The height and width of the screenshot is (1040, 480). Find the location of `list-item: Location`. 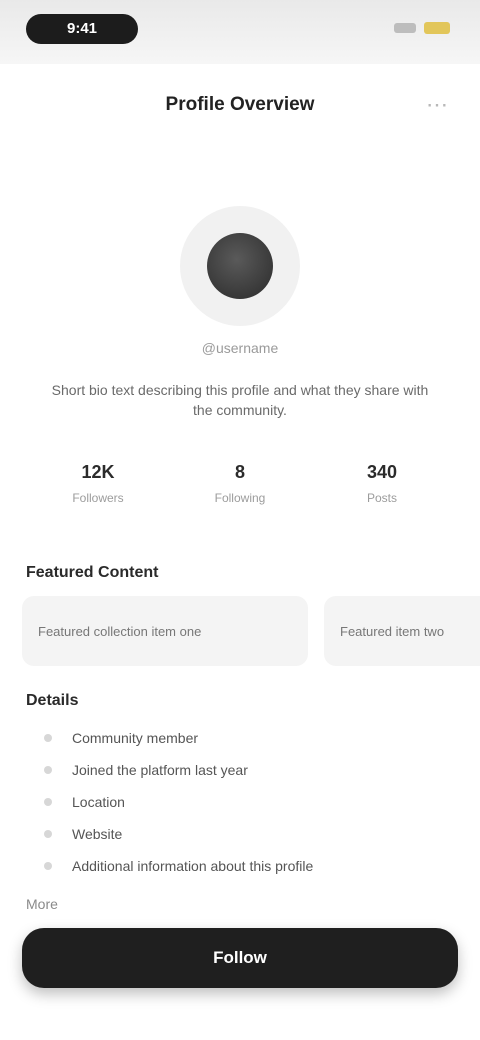

list-item: Location is located at coordinates (241, 802).